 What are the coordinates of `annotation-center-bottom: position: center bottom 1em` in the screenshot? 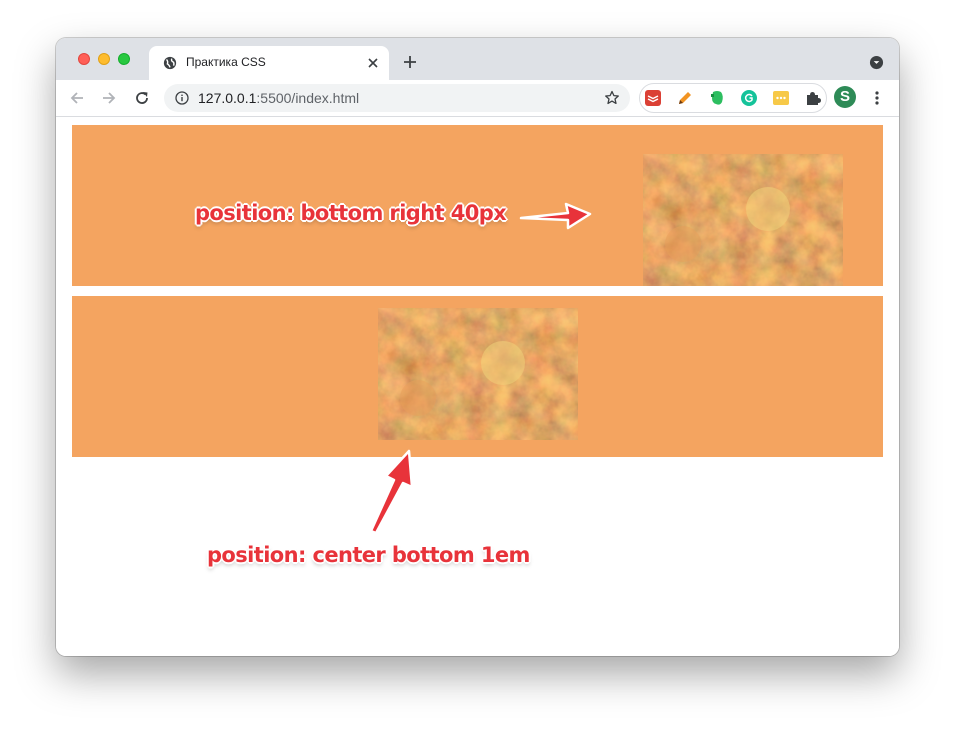 It's located at (368, 555).